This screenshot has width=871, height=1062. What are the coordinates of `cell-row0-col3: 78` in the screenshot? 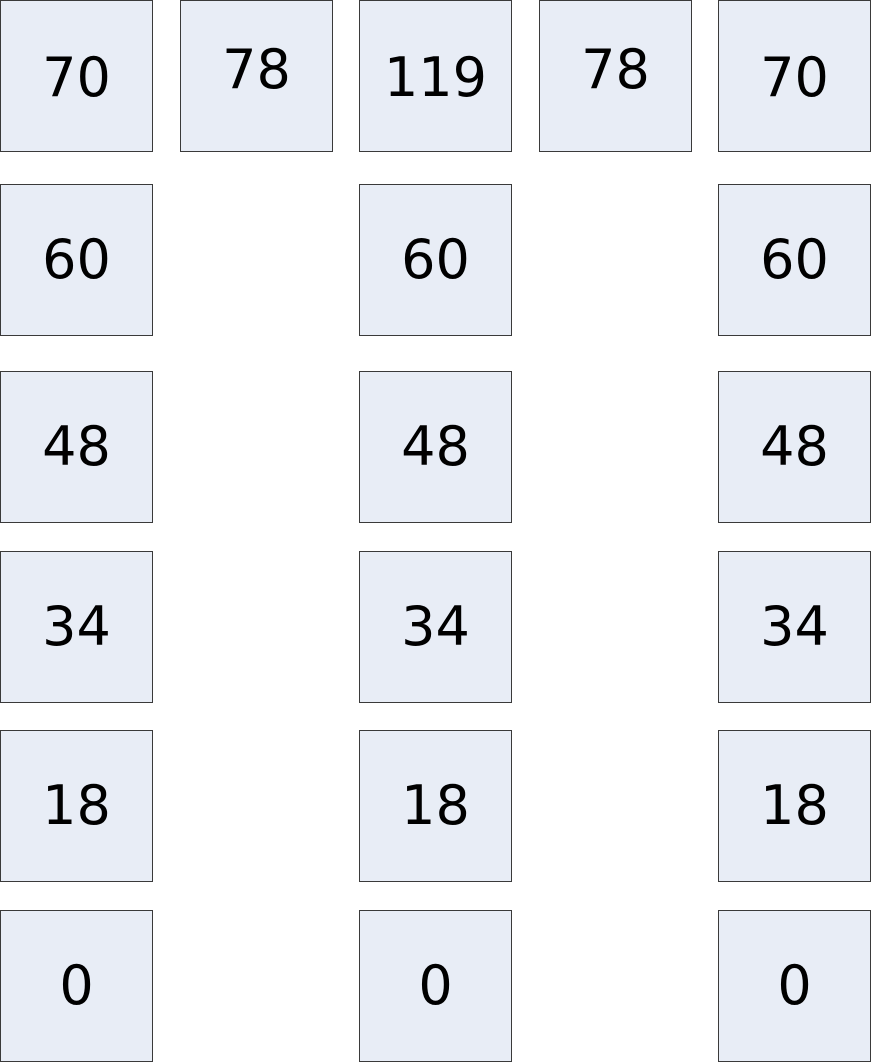 It's located at (615, 76).